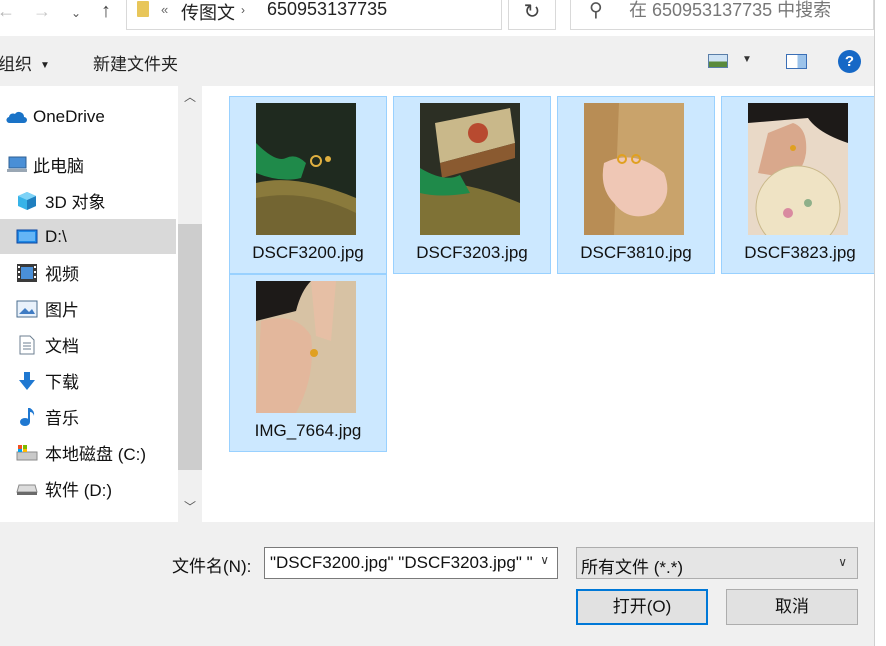  Describe the element at coordinates (27, 381) in the screenshot. I see `downloads-icon` at that location.